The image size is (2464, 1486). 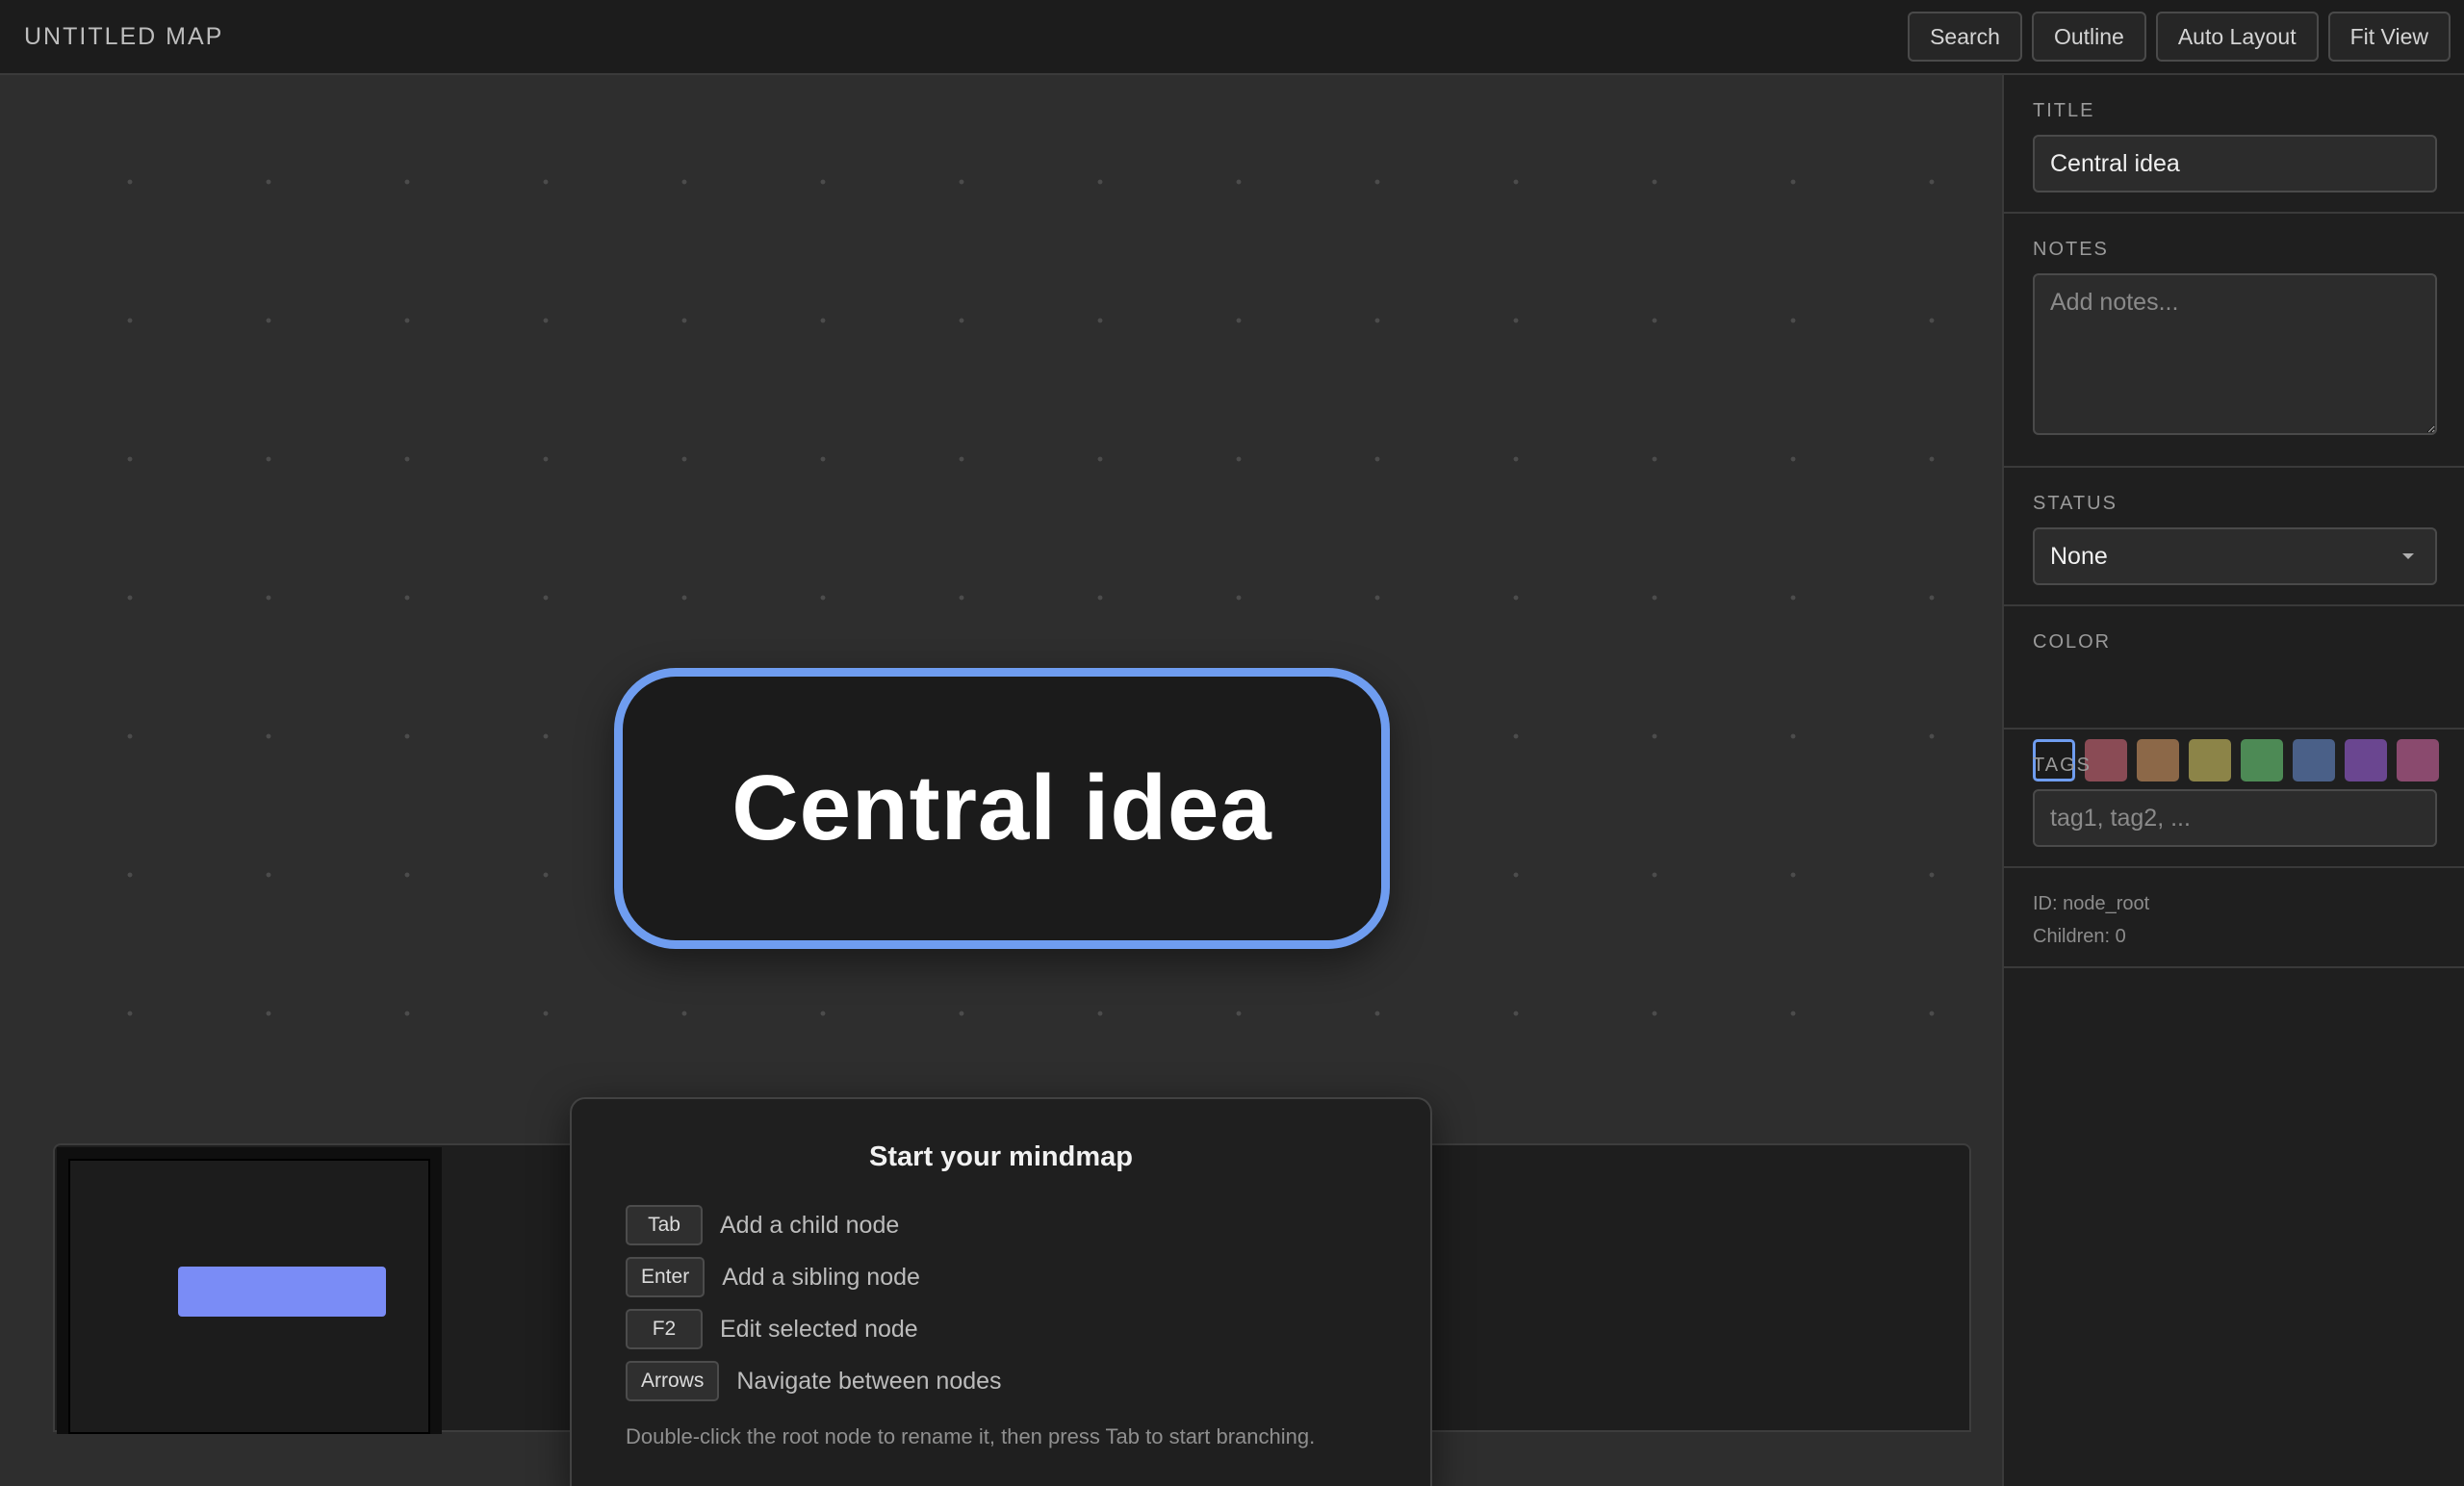 I want to click on f2-key: F2, so click(x=664, y=1329).